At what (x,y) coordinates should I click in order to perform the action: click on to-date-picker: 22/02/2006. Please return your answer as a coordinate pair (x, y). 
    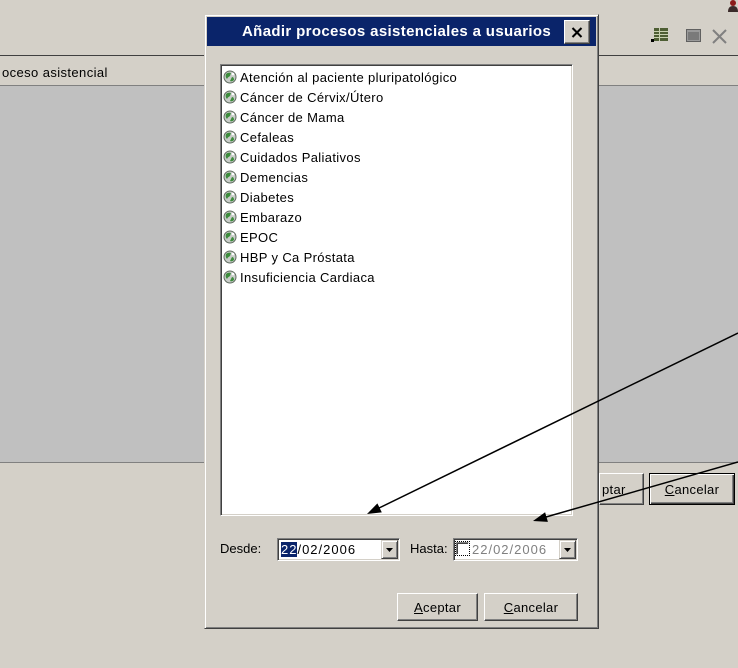
    Looking at the image, I should click on (515, 549).